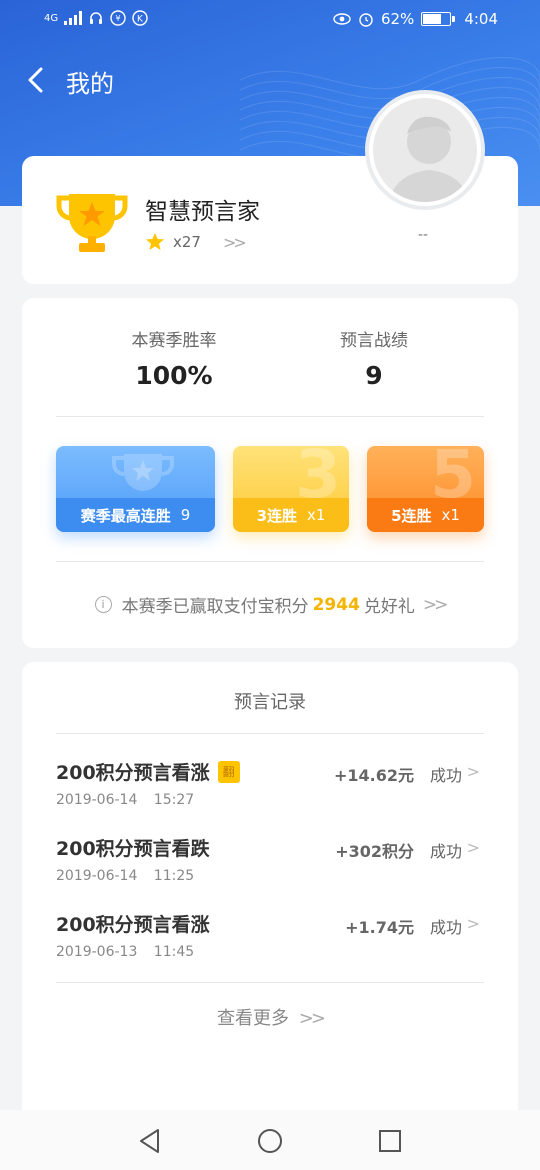 This screenshot has width=540, height=1170. I want to click on notification-icon: ¥, so click(118, 18).